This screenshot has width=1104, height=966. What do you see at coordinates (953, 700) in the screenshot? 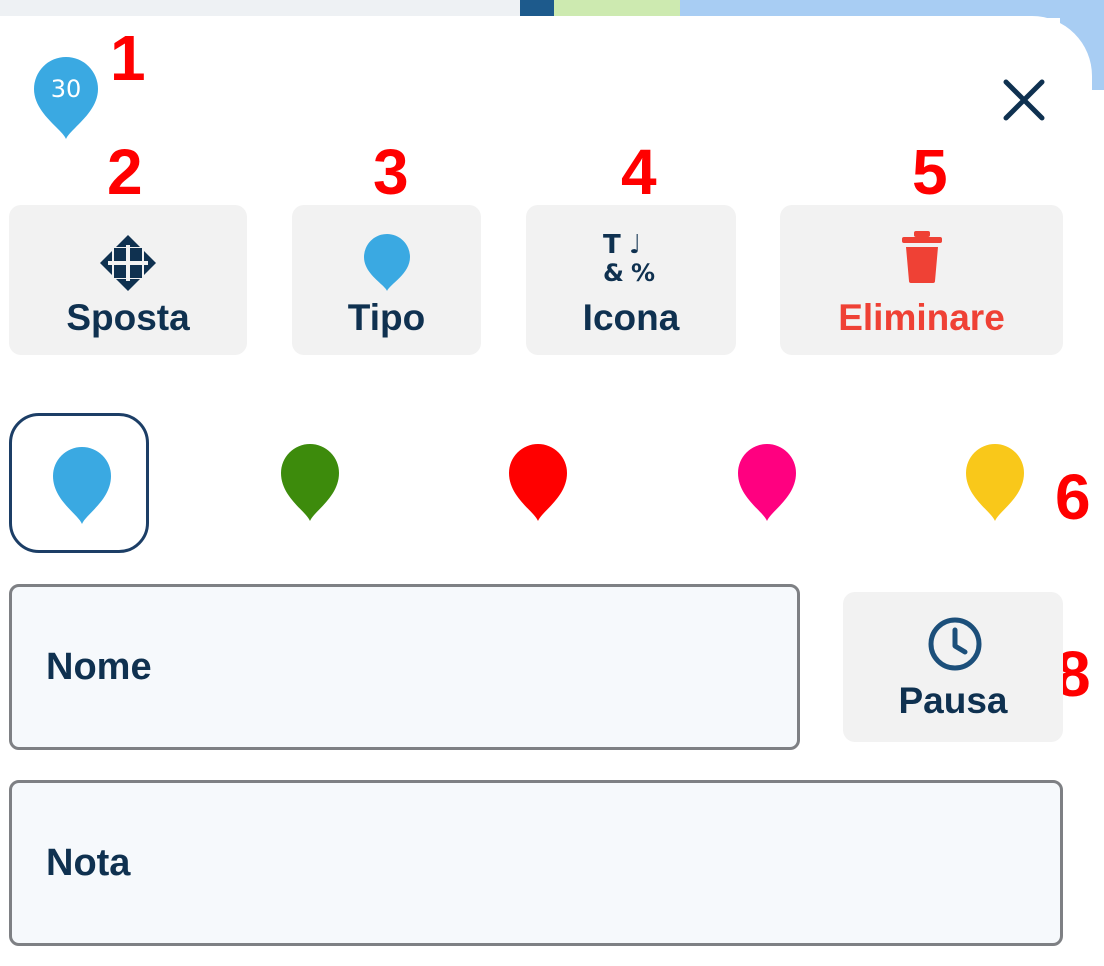
I see `pause-label: Pausa` at bounding box center [953, 700].